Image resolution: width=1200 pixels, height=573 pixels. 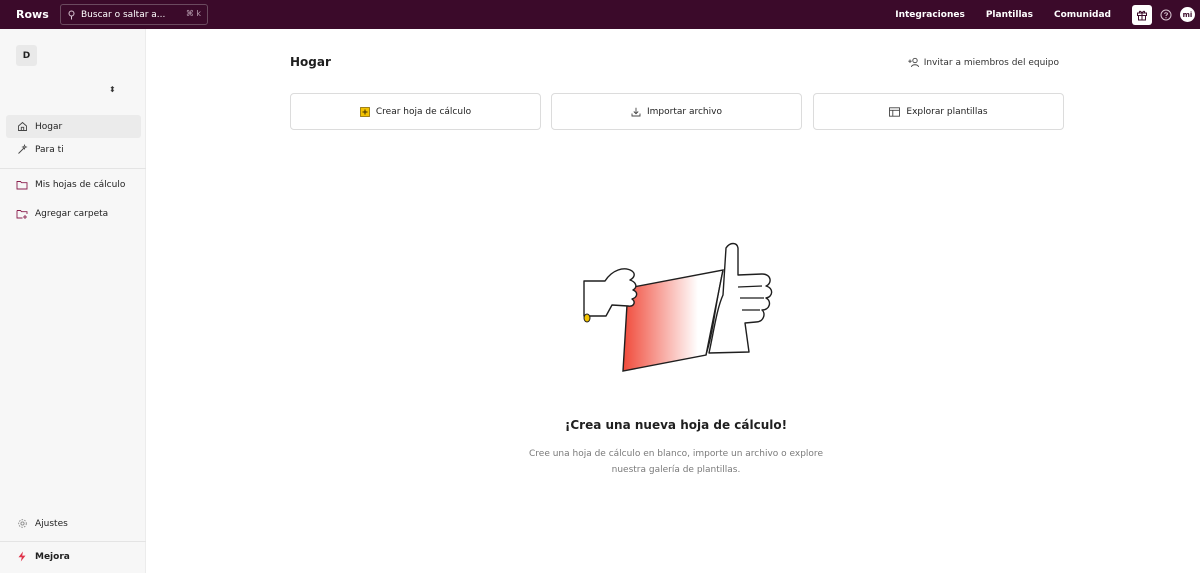 What do you see at coordinates (1187, 14) in the screenshot?
I see `user-avatar: mi` at bounding box center [1187, 14].